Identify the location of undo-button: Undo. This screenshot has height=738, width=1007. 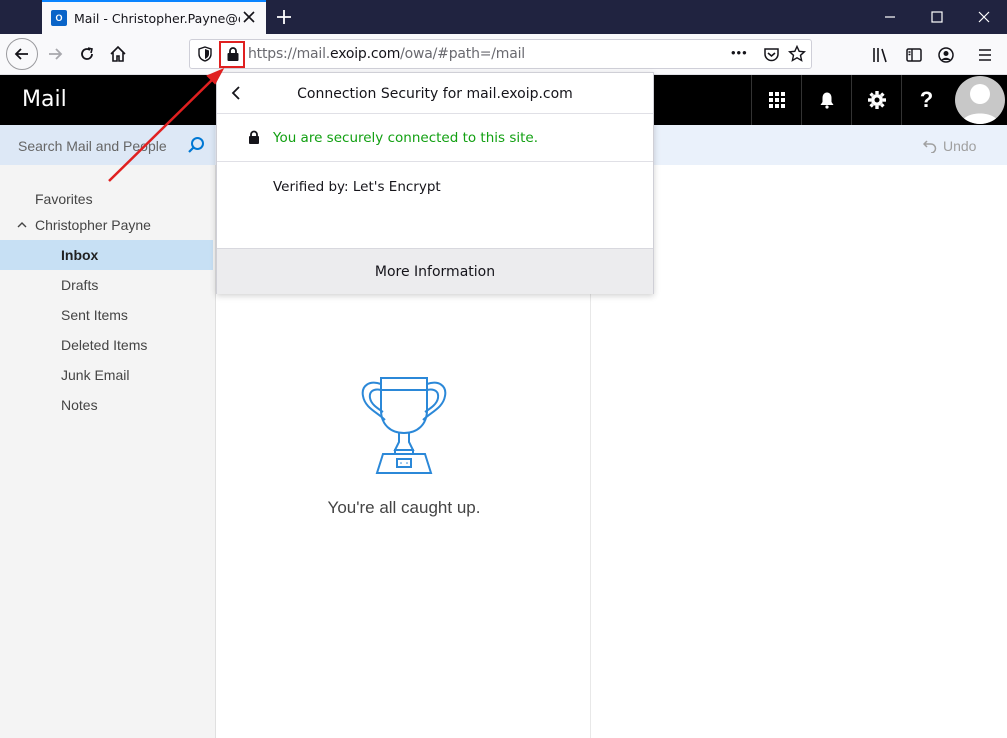
(949, 146).